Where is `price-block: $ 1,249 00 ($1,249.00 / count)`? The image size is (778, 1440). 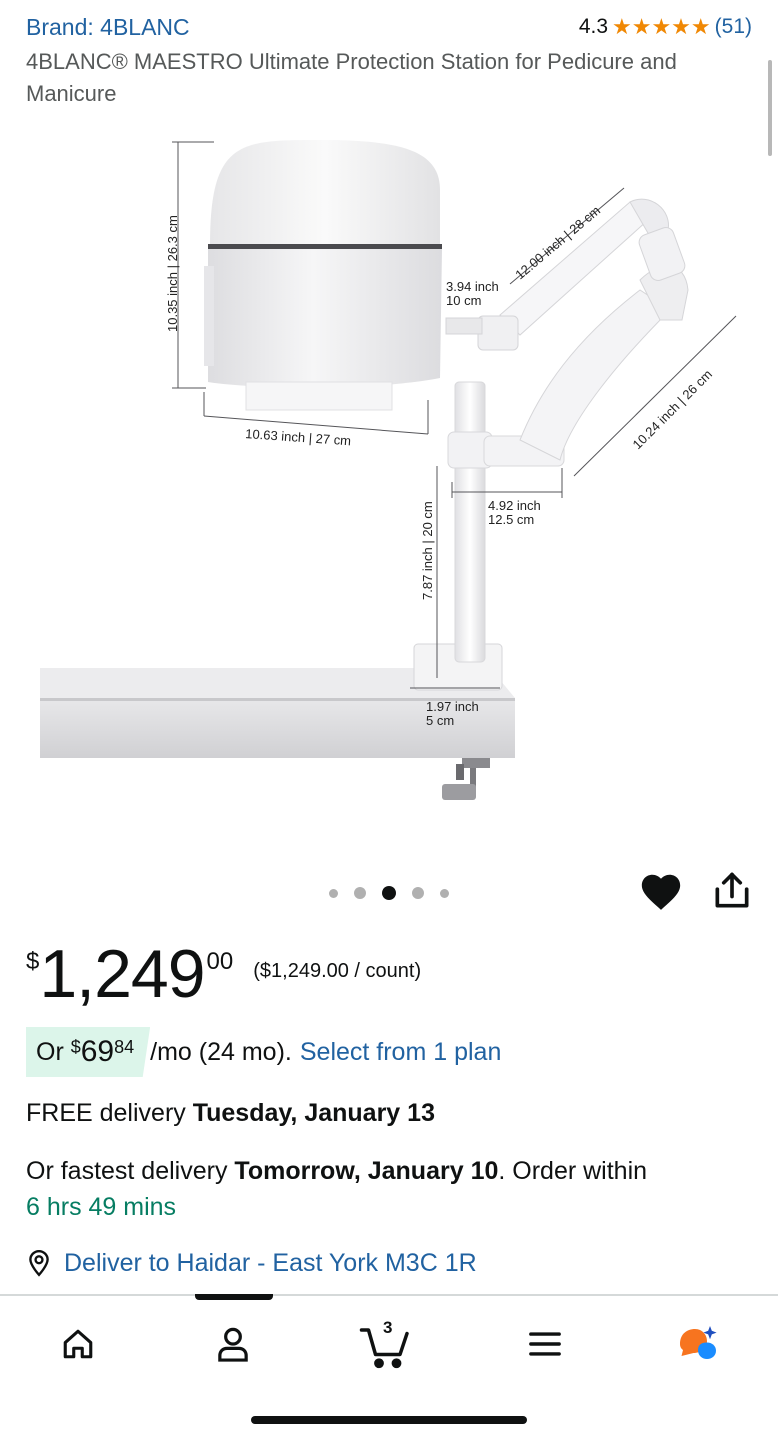 price-block: $ 1,249 00 ($1,249.00 / count) is located at coordinates (223, 974).